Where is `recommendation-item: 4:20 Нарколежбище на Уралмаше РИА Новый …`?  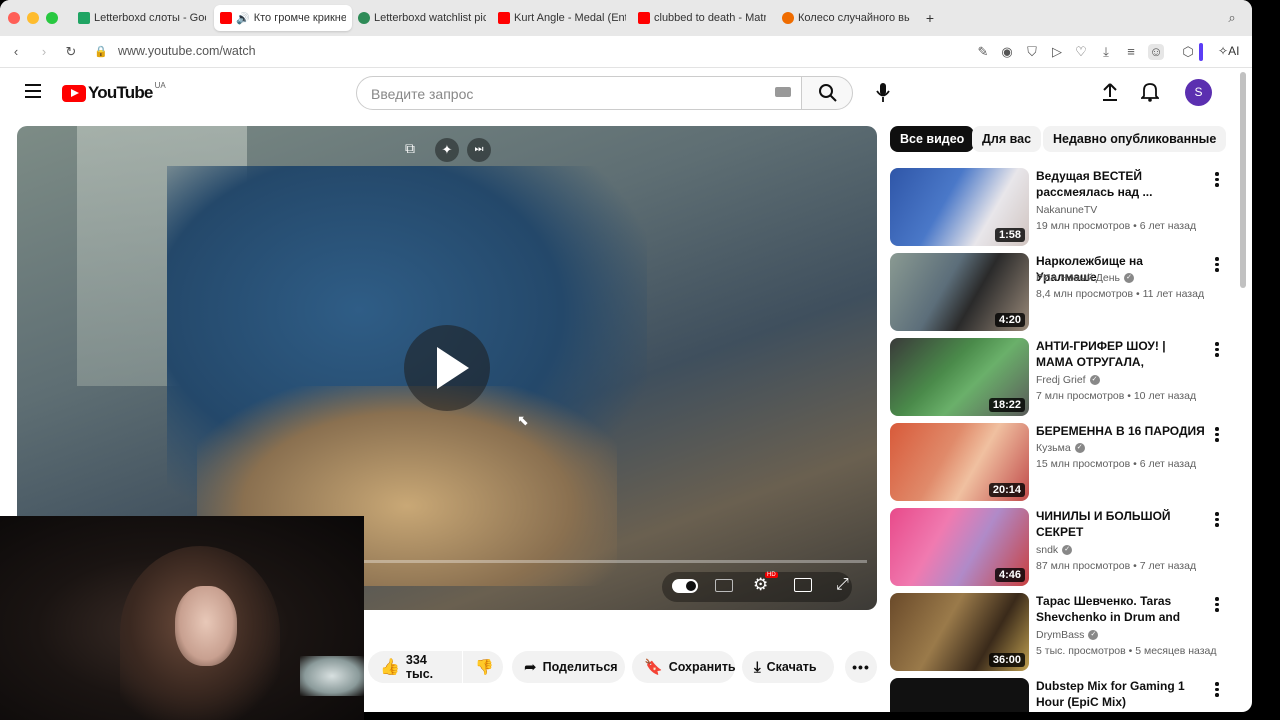
recommendation-item: 4:20 Нарколежбище на Уралмаше РИА Новый … is located at coordinates (1060, 292).